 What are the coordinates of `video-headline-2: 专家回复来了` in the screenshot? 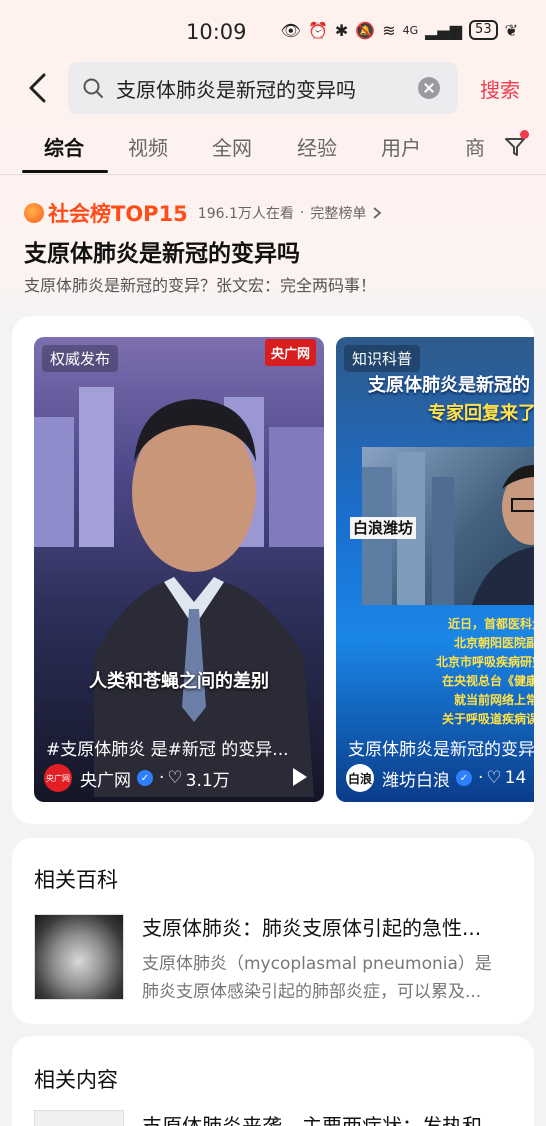 It's located at (481, 413).